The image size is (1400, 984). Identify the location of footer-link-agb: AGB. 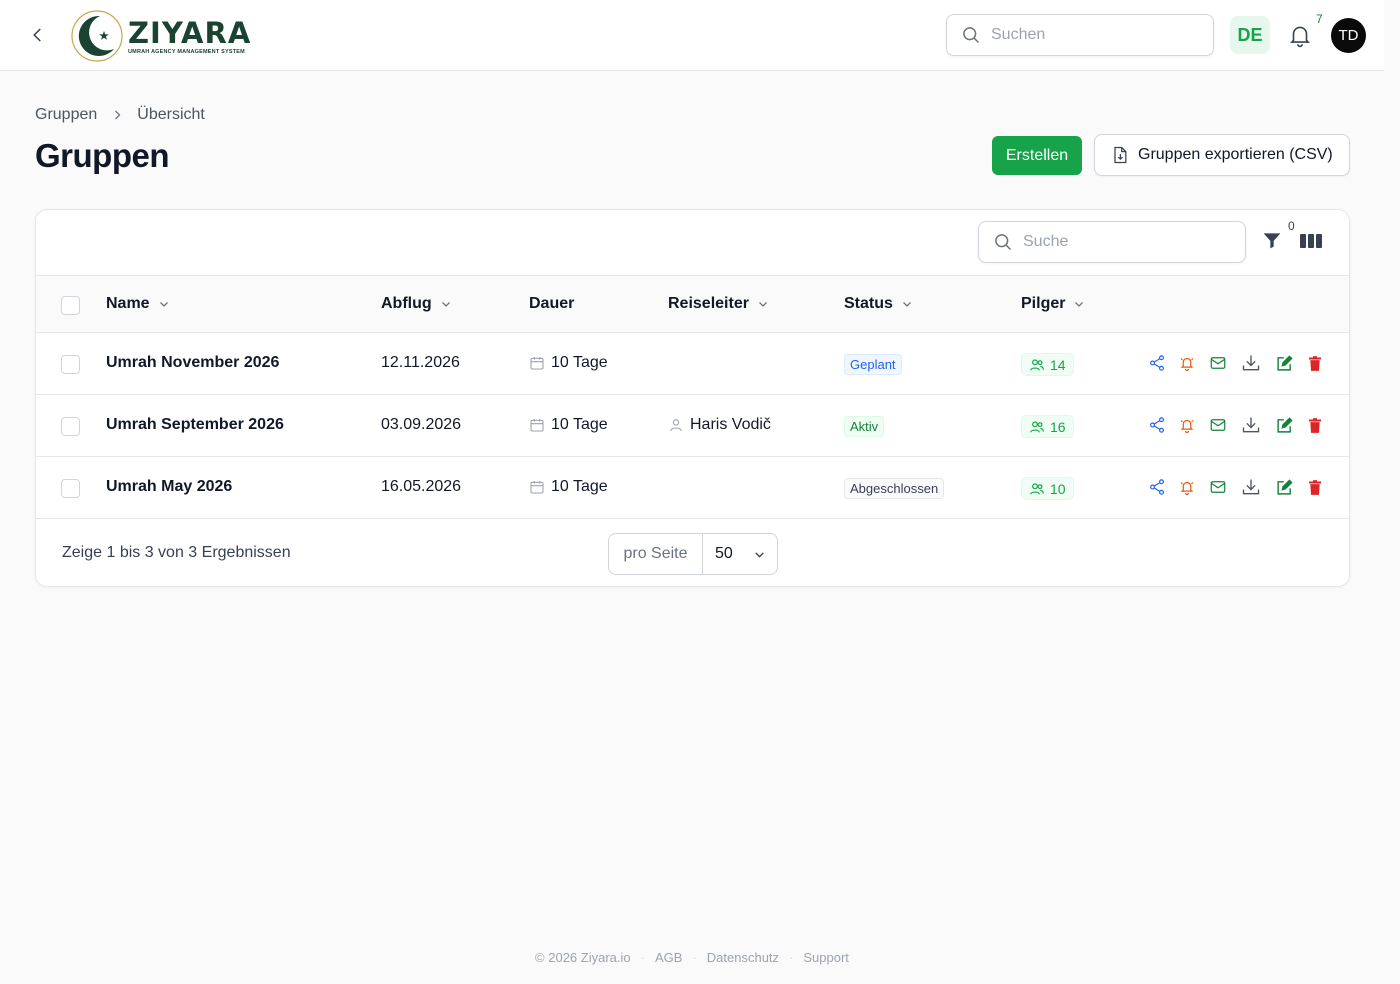
(668, 957).